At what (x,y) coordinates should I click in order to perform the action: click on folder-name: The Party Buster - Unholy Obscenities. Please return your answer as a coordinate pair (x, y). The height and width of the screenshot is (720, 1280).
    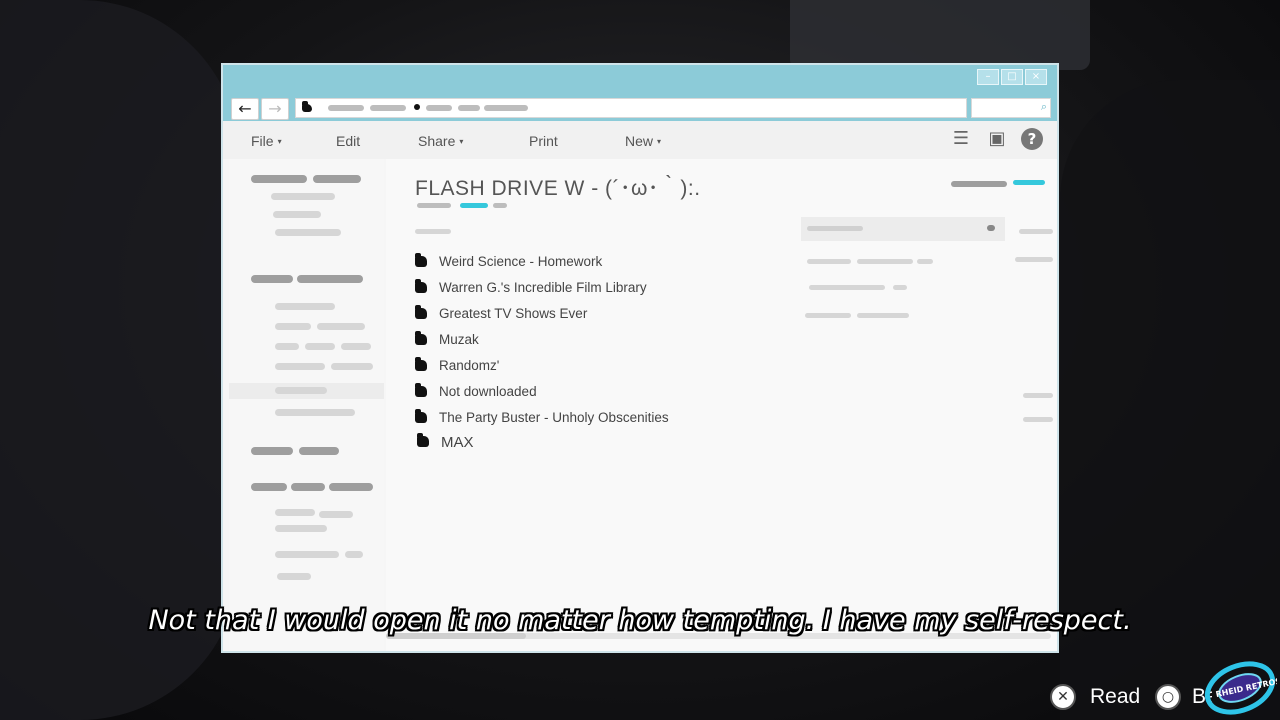
    Looking at the image, I should click on (554, 417).